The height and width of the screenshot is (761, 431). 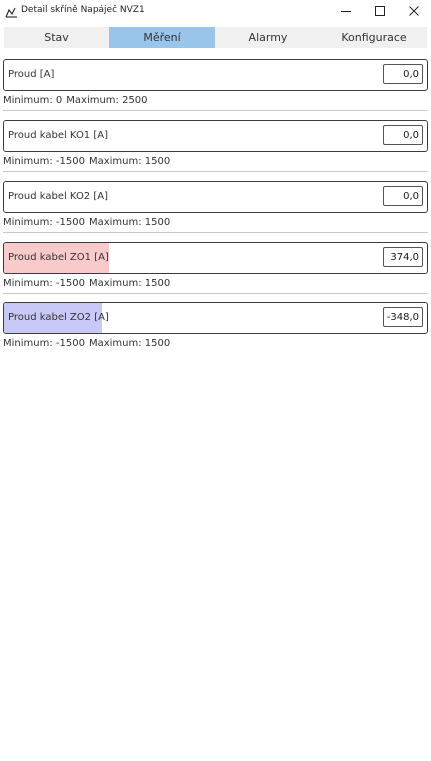 What do you see at coordinates (374, 37) in the screenshot?
I see `tab-konfigurace: Konfigurace` at bounding box center [374, 37].